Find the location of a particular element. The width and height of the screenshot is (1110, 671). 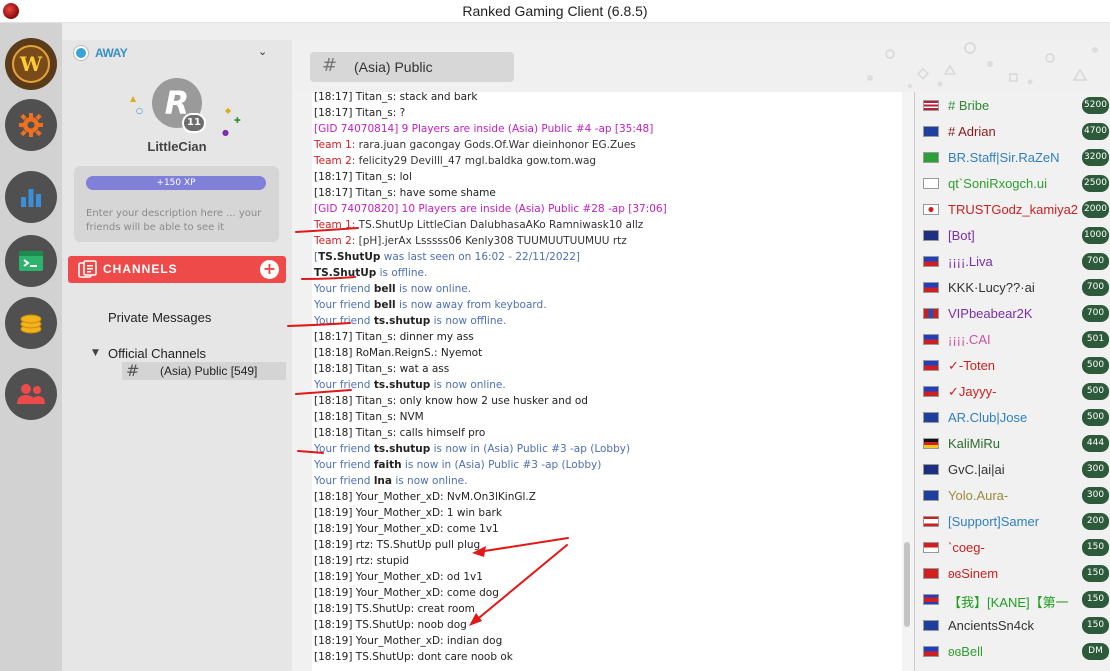

chat-message: [18:19] rtz: stupid is located at coordinates (361, 561).